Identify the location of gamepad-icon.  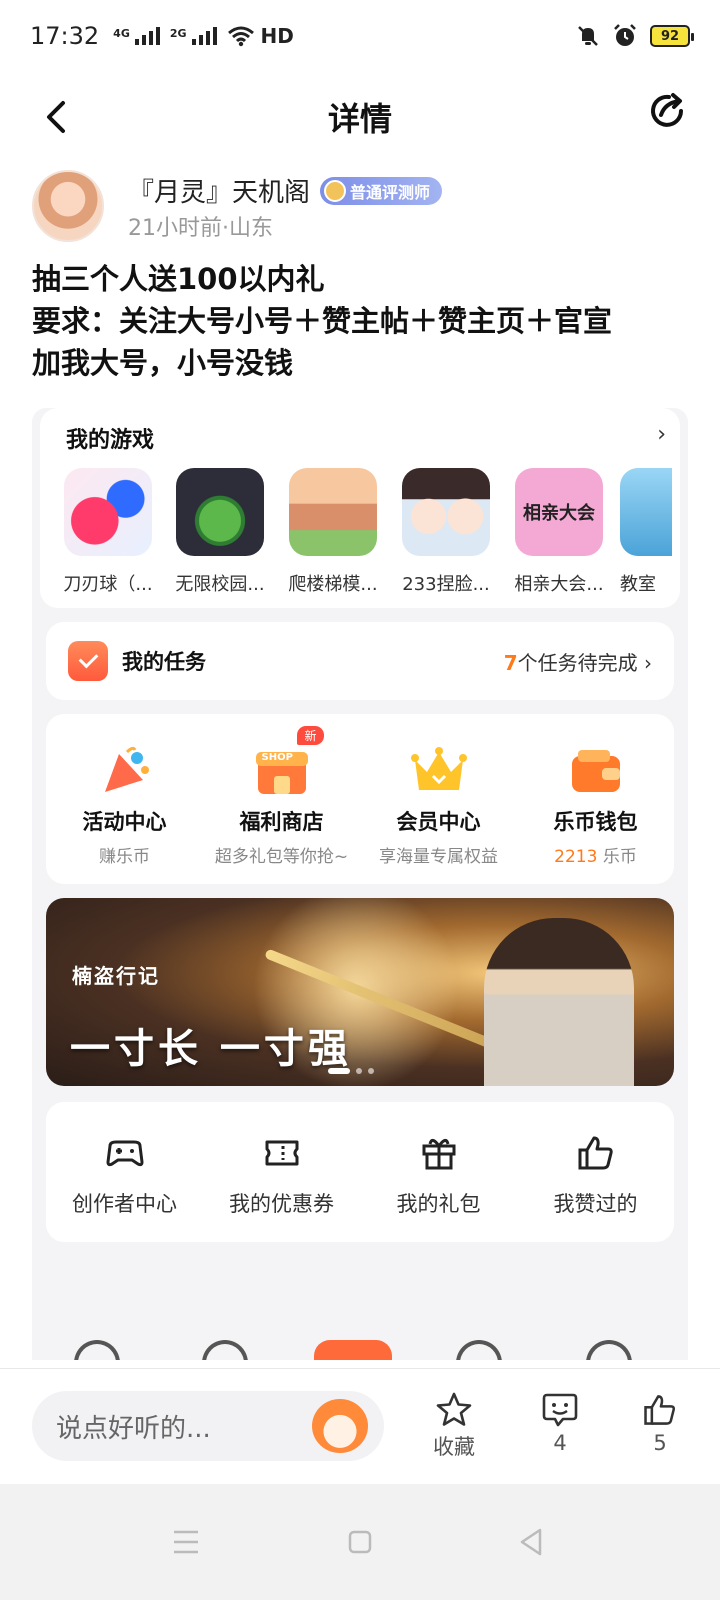
(124, 1153).